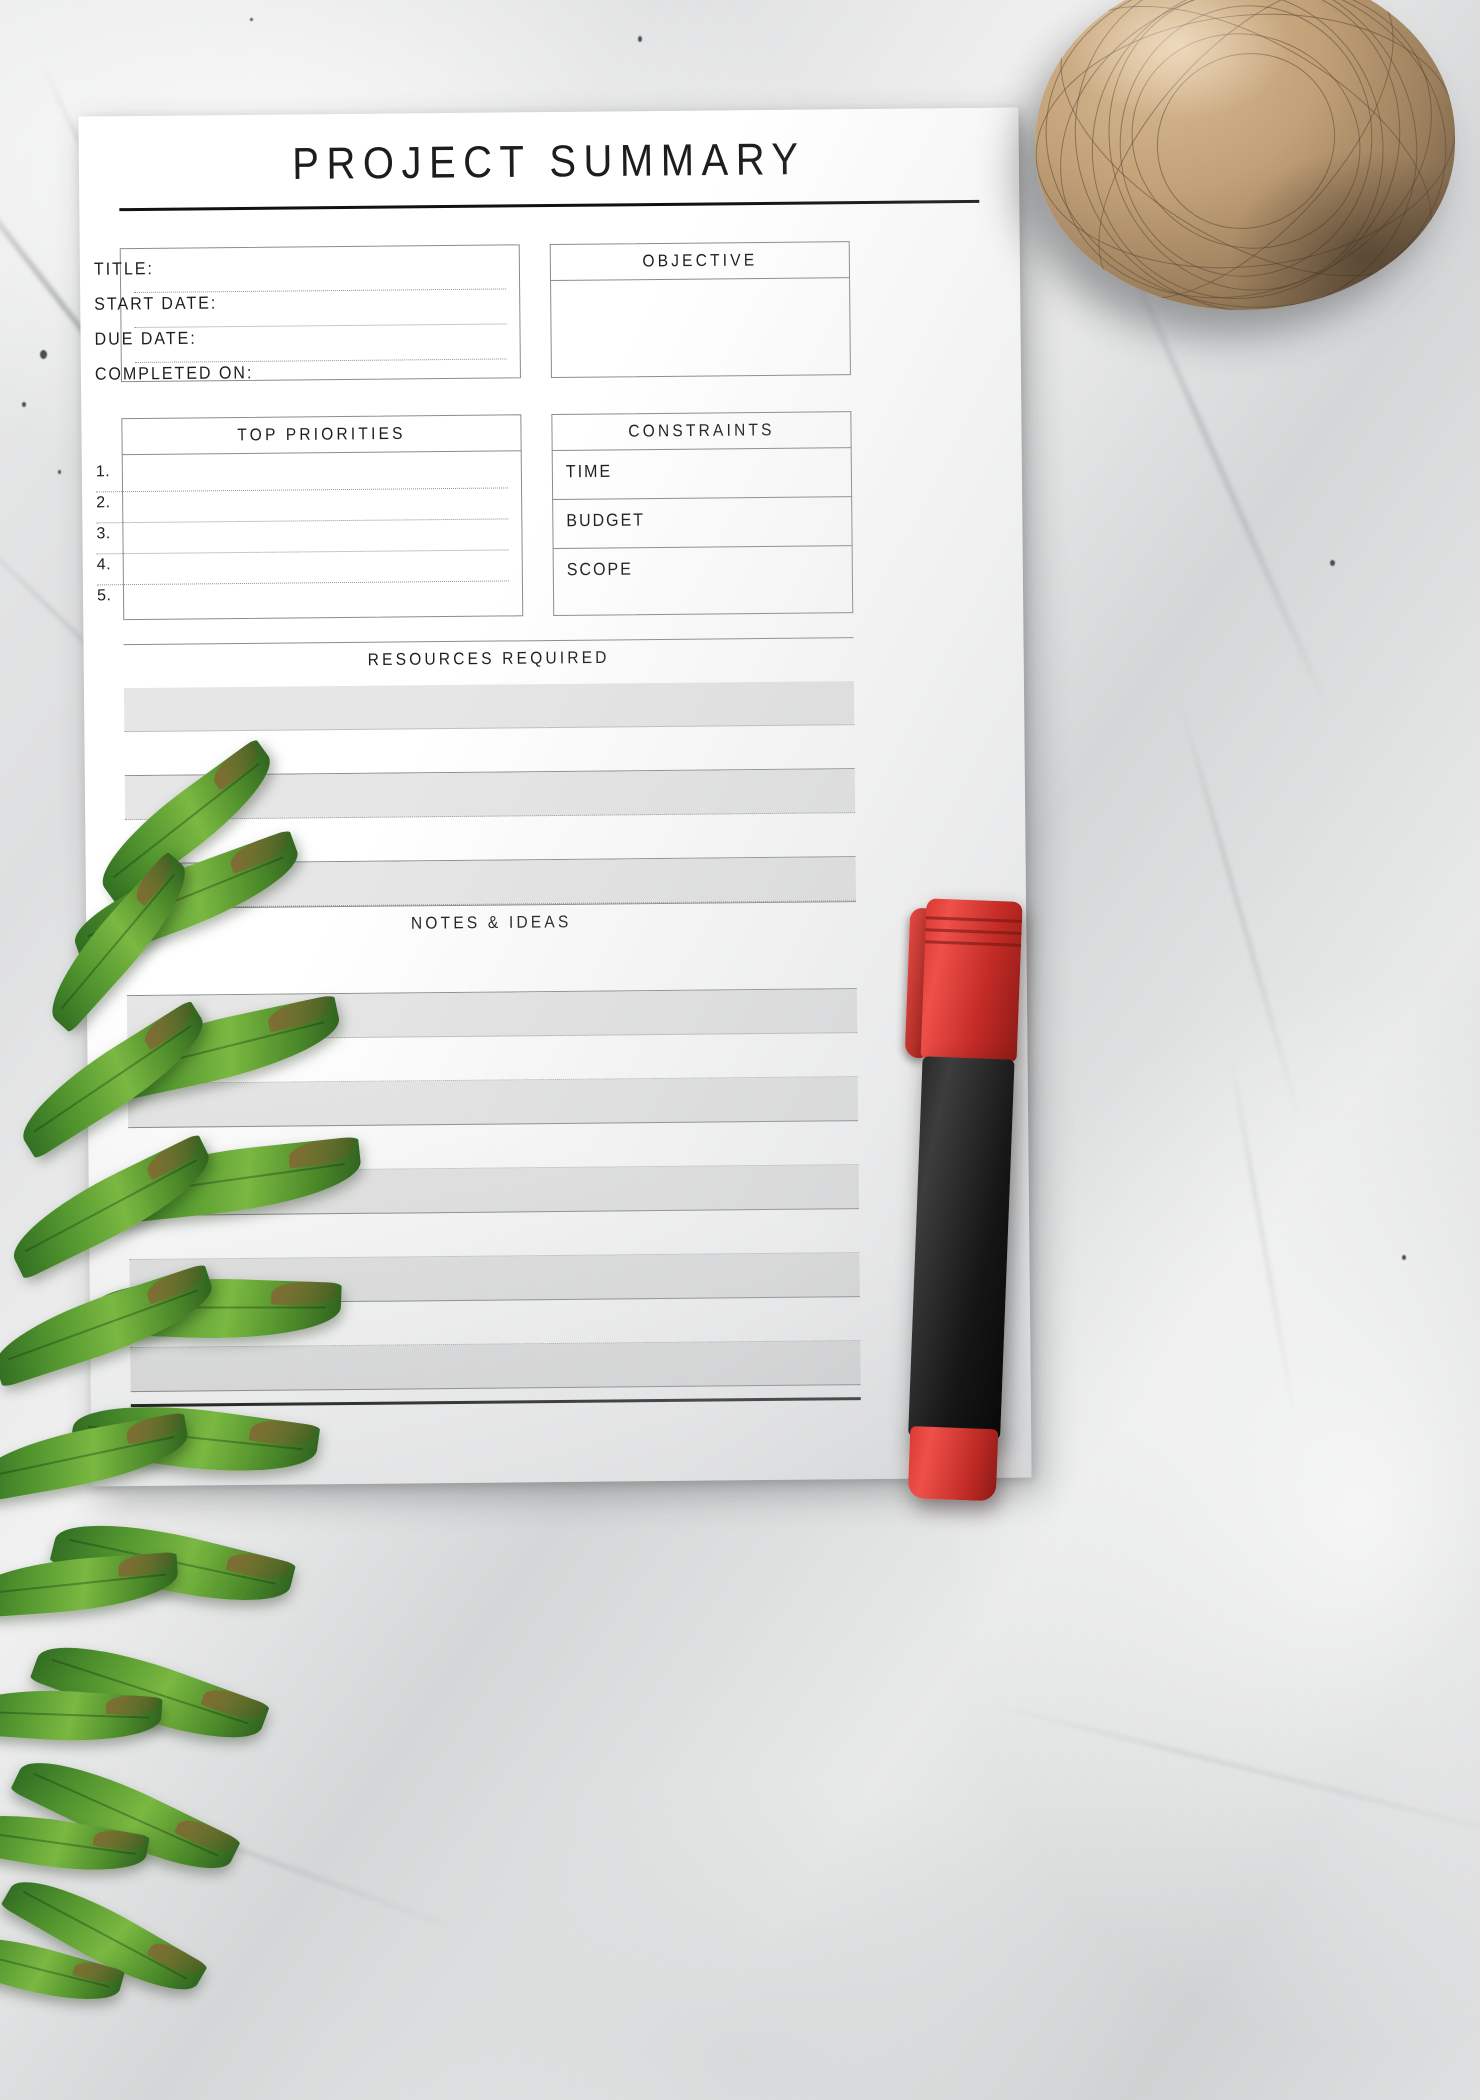  I want to click on constraint-label-budget: BUDGET, so click(606, 521).